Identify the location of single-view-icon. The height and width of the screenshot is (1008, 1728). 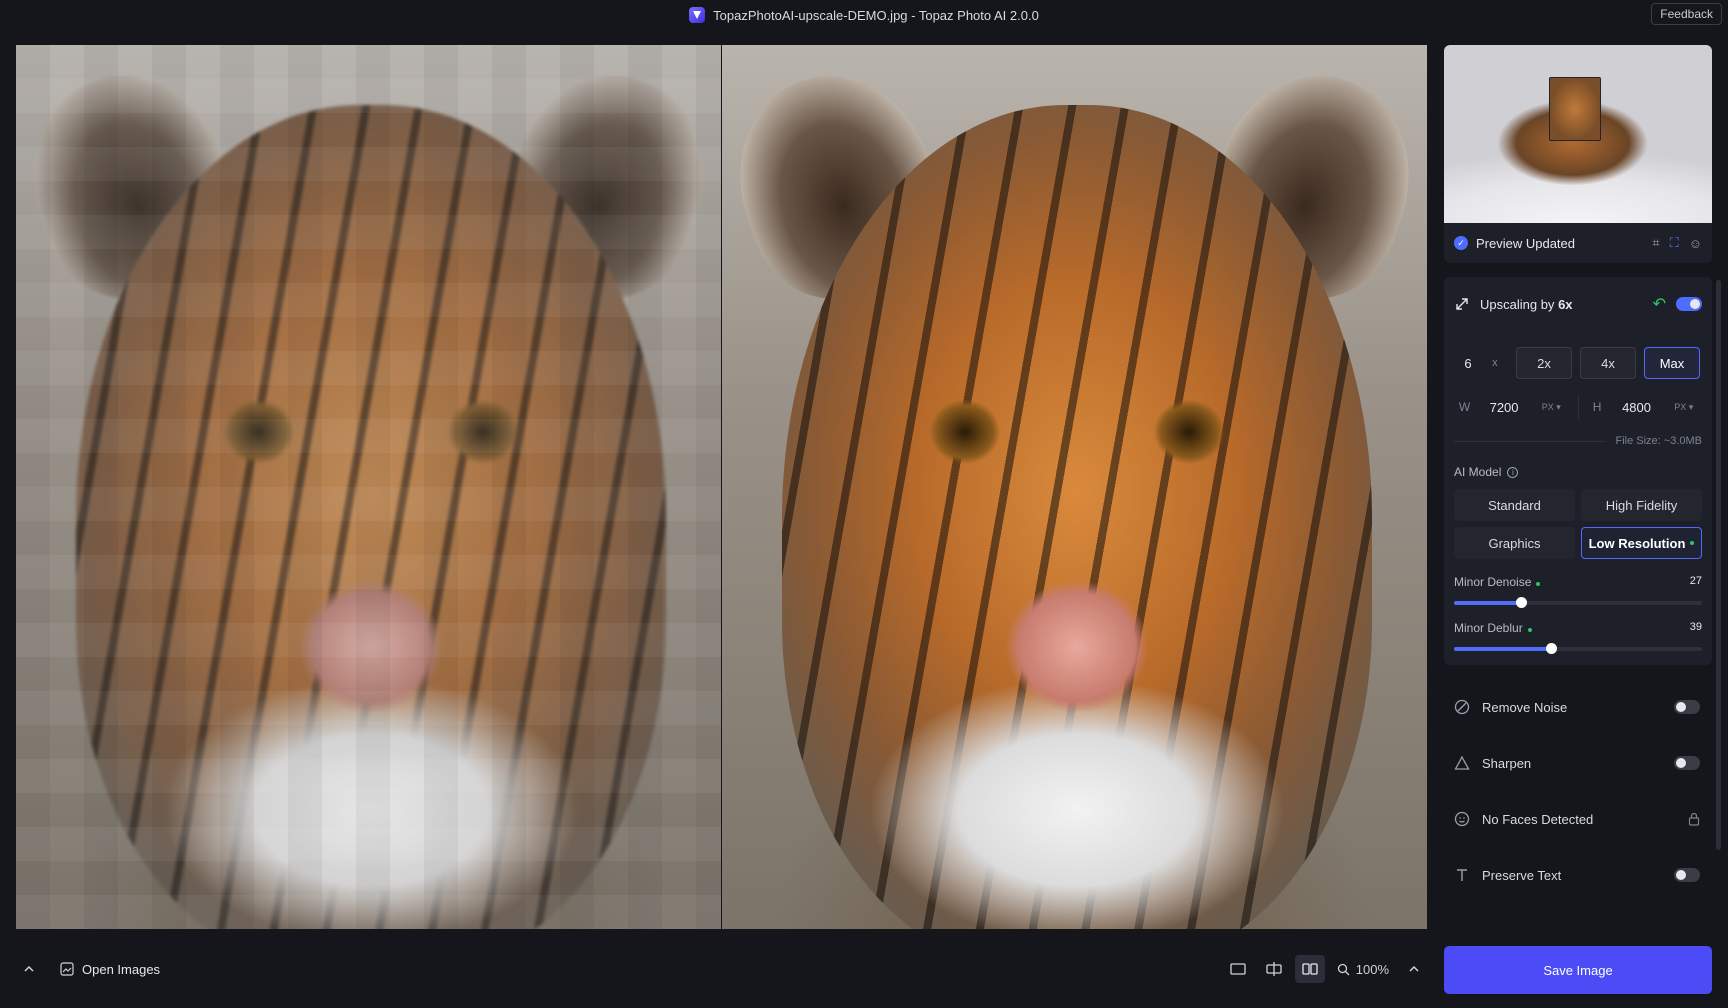
(1238, 969).